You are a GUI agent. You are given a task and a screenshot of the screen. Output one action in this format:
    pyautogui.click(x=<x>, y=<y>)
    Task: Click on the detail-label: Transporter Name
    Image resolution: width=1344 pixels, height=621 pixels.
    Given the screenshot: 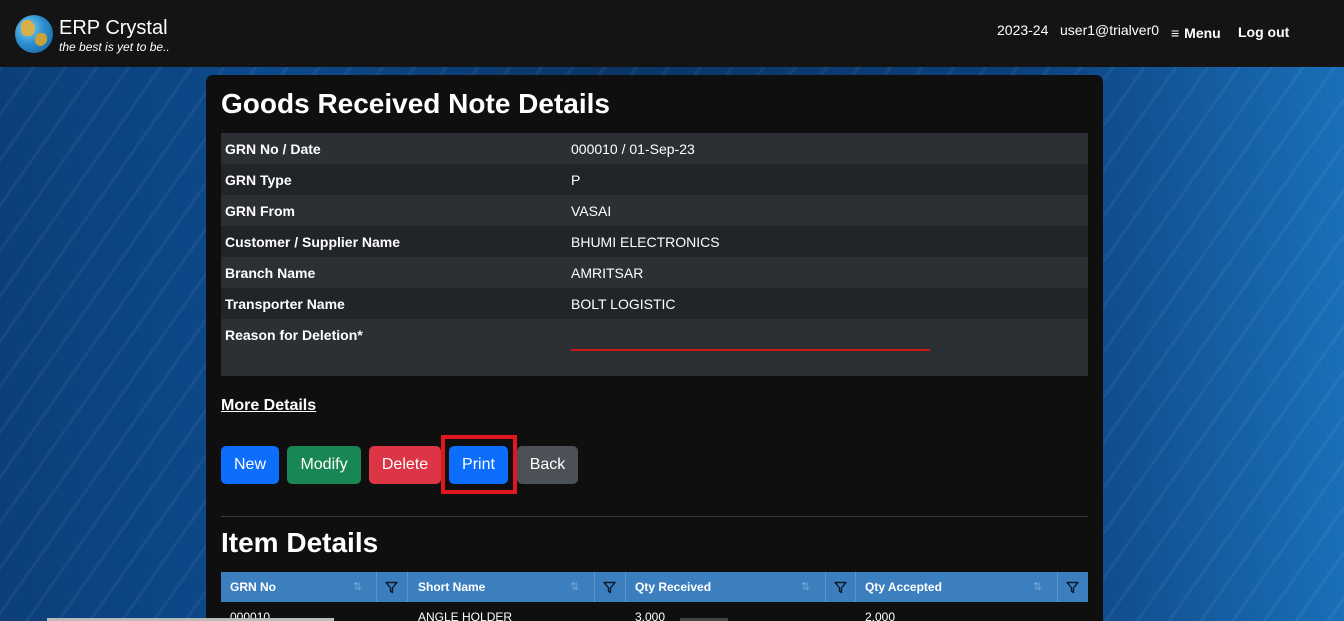 What is the action you would take?
    pyautogui.click(x=394, y=303)
    